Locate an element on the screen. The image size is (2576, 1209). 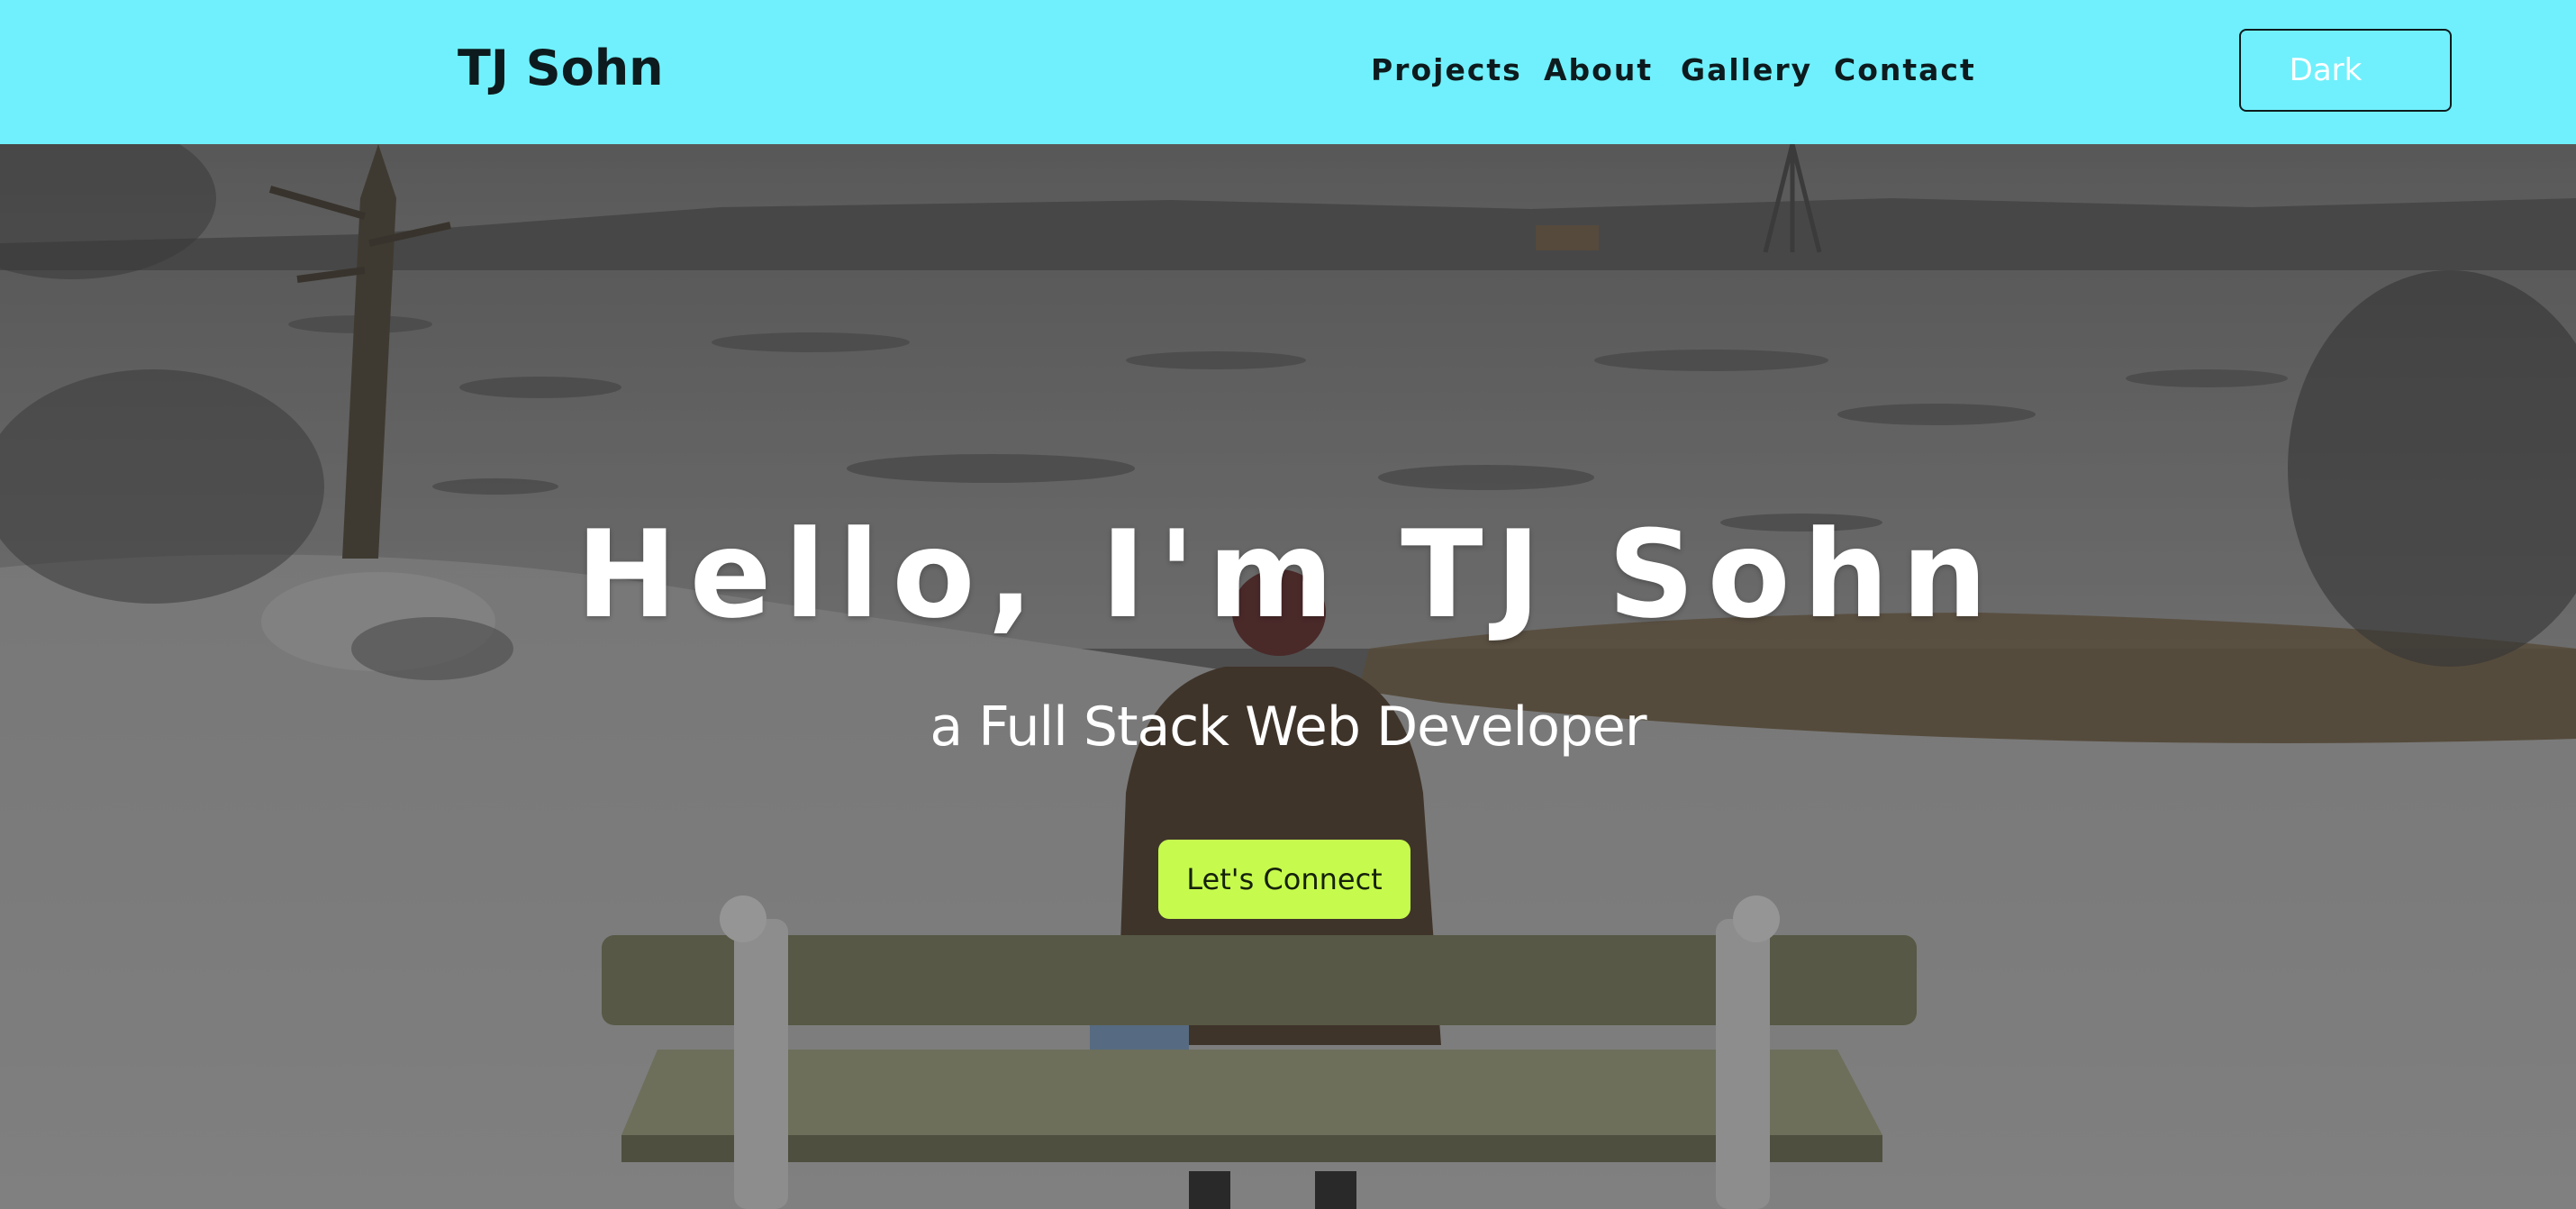
nav-link-projects: Projects is located at coordinates (1446, 69).